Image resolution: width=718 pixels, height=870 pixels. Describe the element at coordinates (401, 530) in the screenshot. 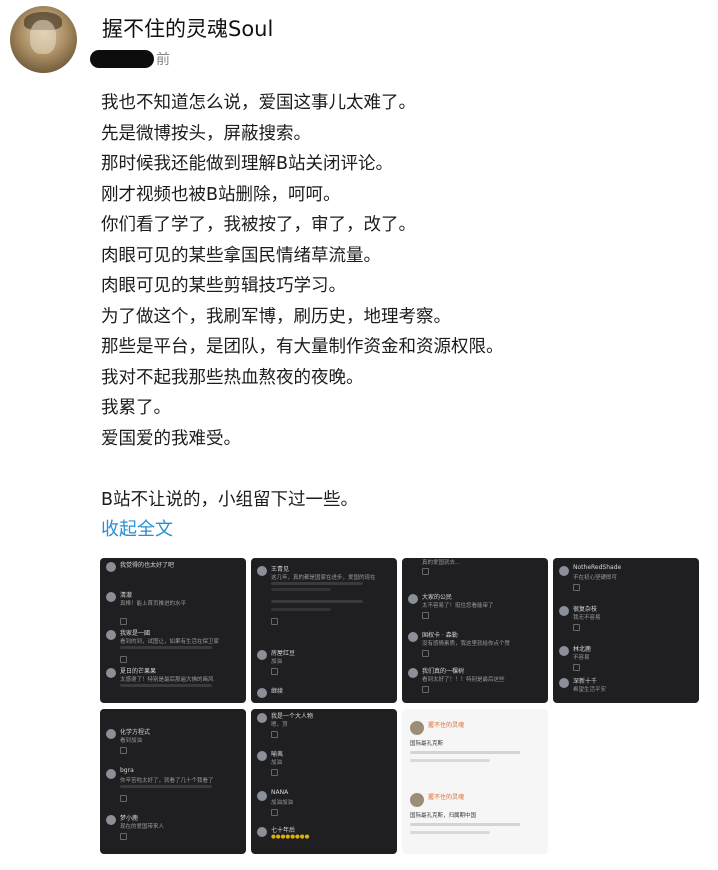

I see `collapse-text-link: 收起全文` at that location.